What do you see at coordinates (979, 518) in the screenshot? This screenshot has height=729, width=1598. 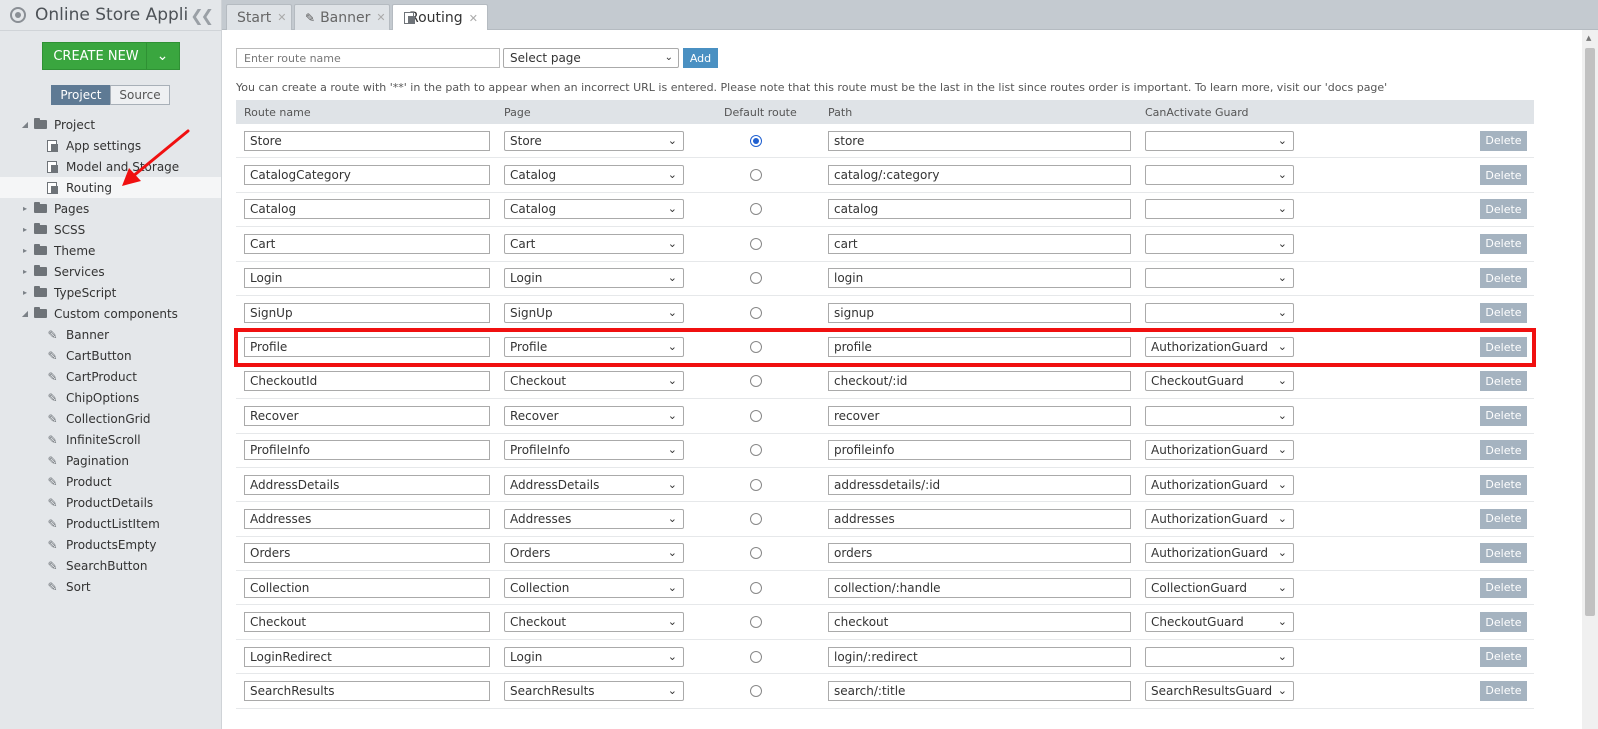 I see `path-field: addresses` at bounding box center [979, 518].